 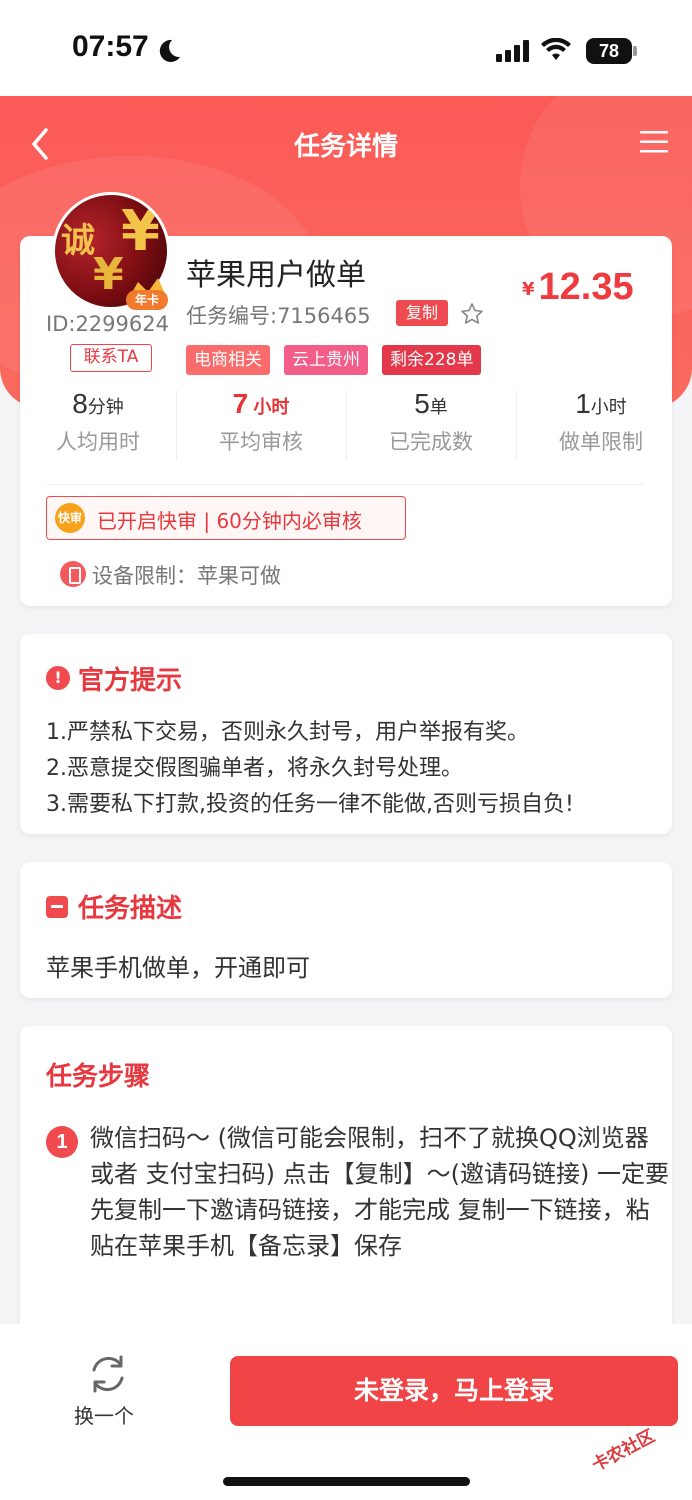 What do you see at coordinates (276, 275) in the screenshot?
I see `task-title: 苹果用户做单` at bounding box center [276, 275].